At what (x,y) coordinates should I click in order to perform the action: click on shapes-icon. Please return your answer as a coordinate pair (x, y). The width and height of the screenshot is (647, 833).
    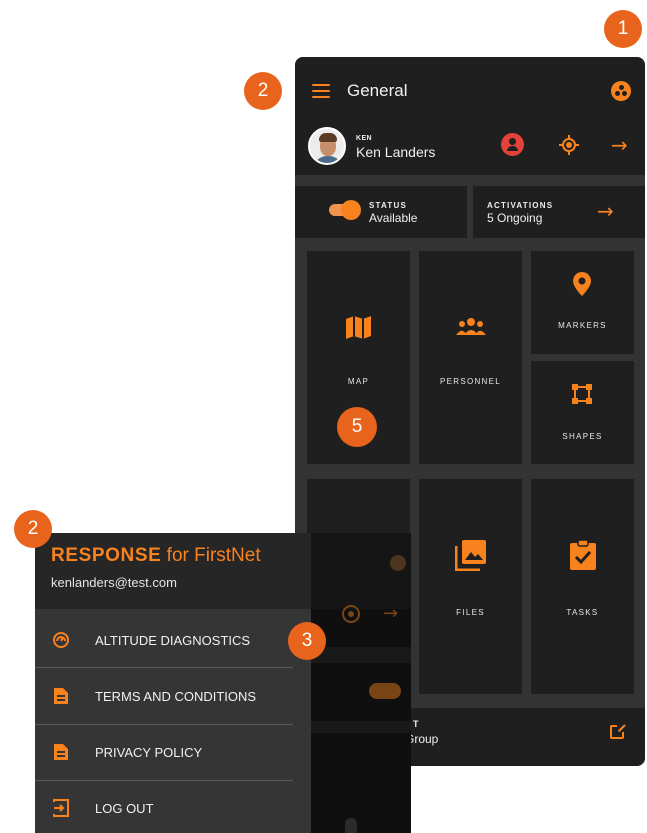
    Looking at the image, I should click on (582, 394).